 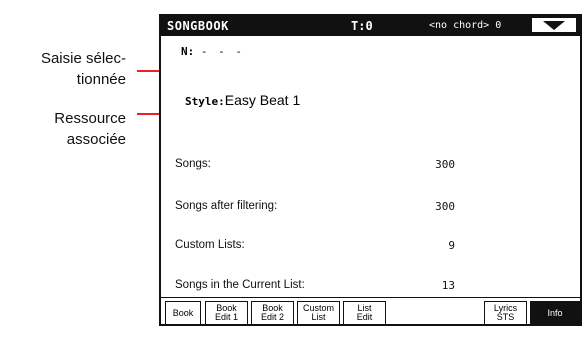 I want to click on page-menu-button, so click(x=554, y=25).